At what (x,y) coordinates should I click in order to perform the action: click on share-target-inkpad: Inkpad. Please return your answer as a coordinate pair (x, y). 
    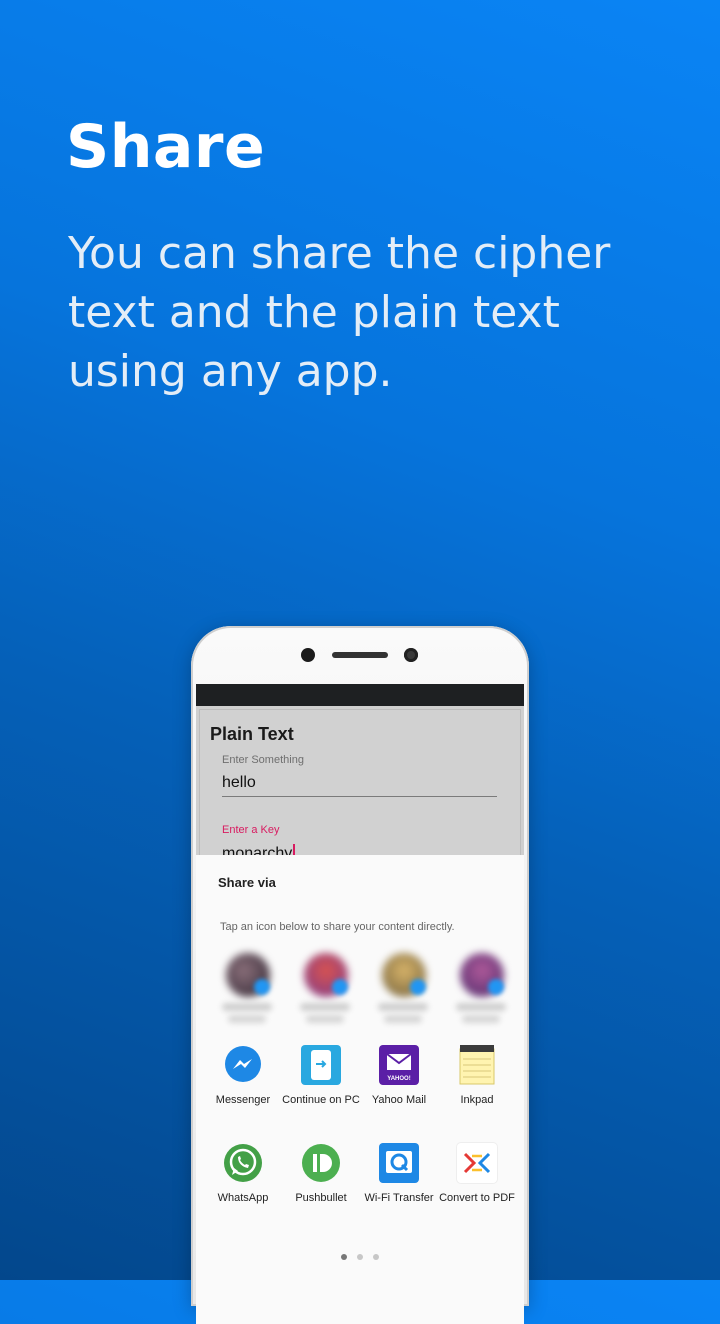
    Looking at the image, I should click on (477, 1076).